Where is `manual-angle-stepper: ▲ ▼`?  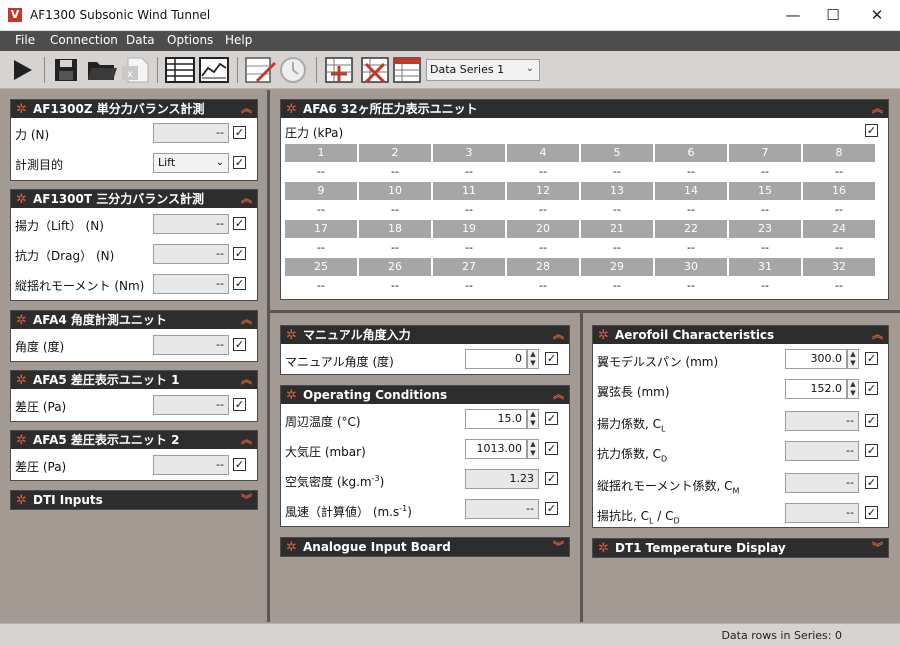
manual-angle-stepper: ▲ ▼ is located at coordinates (533, 359).